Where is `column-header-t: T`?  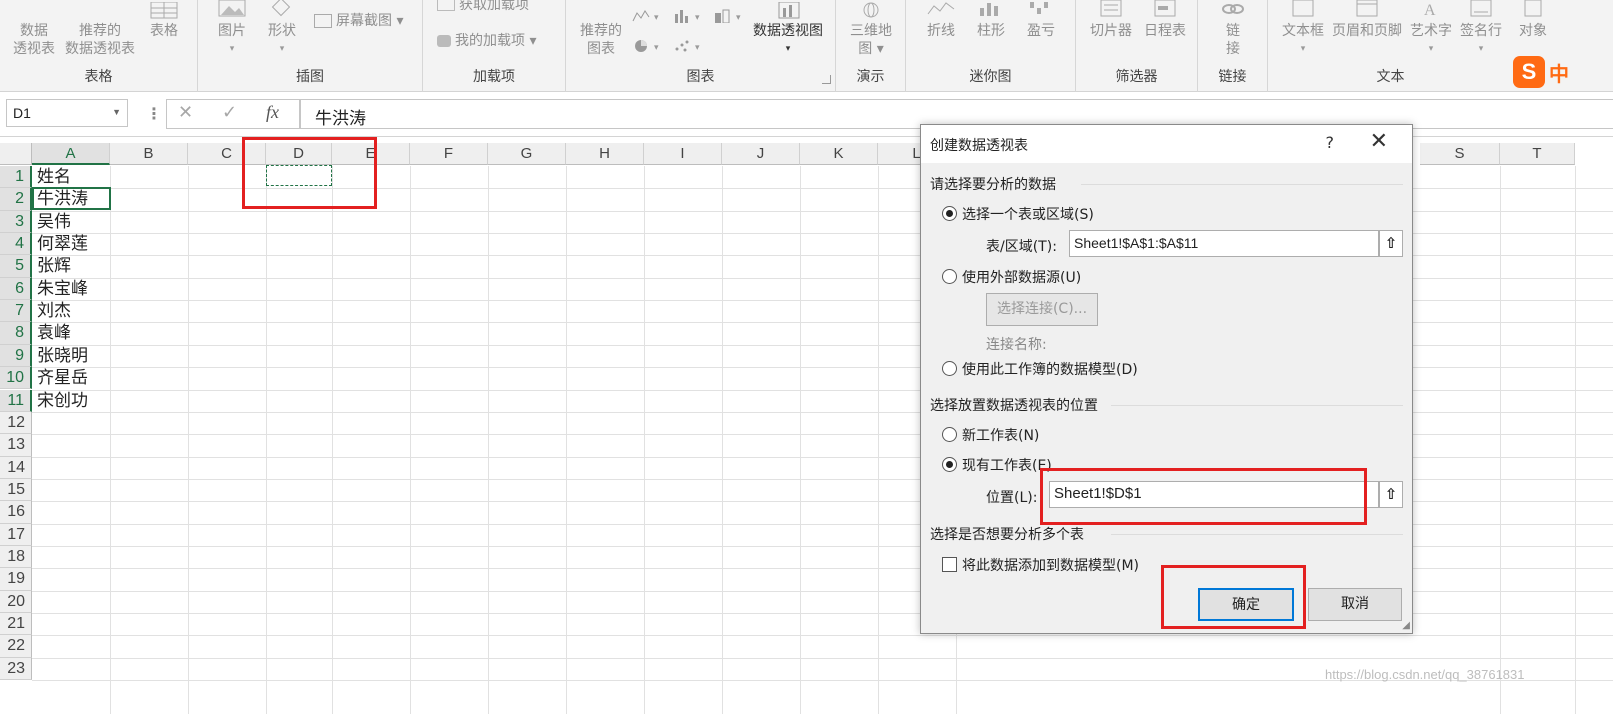
column-header-t: T is located at coordinates (1537, 154).